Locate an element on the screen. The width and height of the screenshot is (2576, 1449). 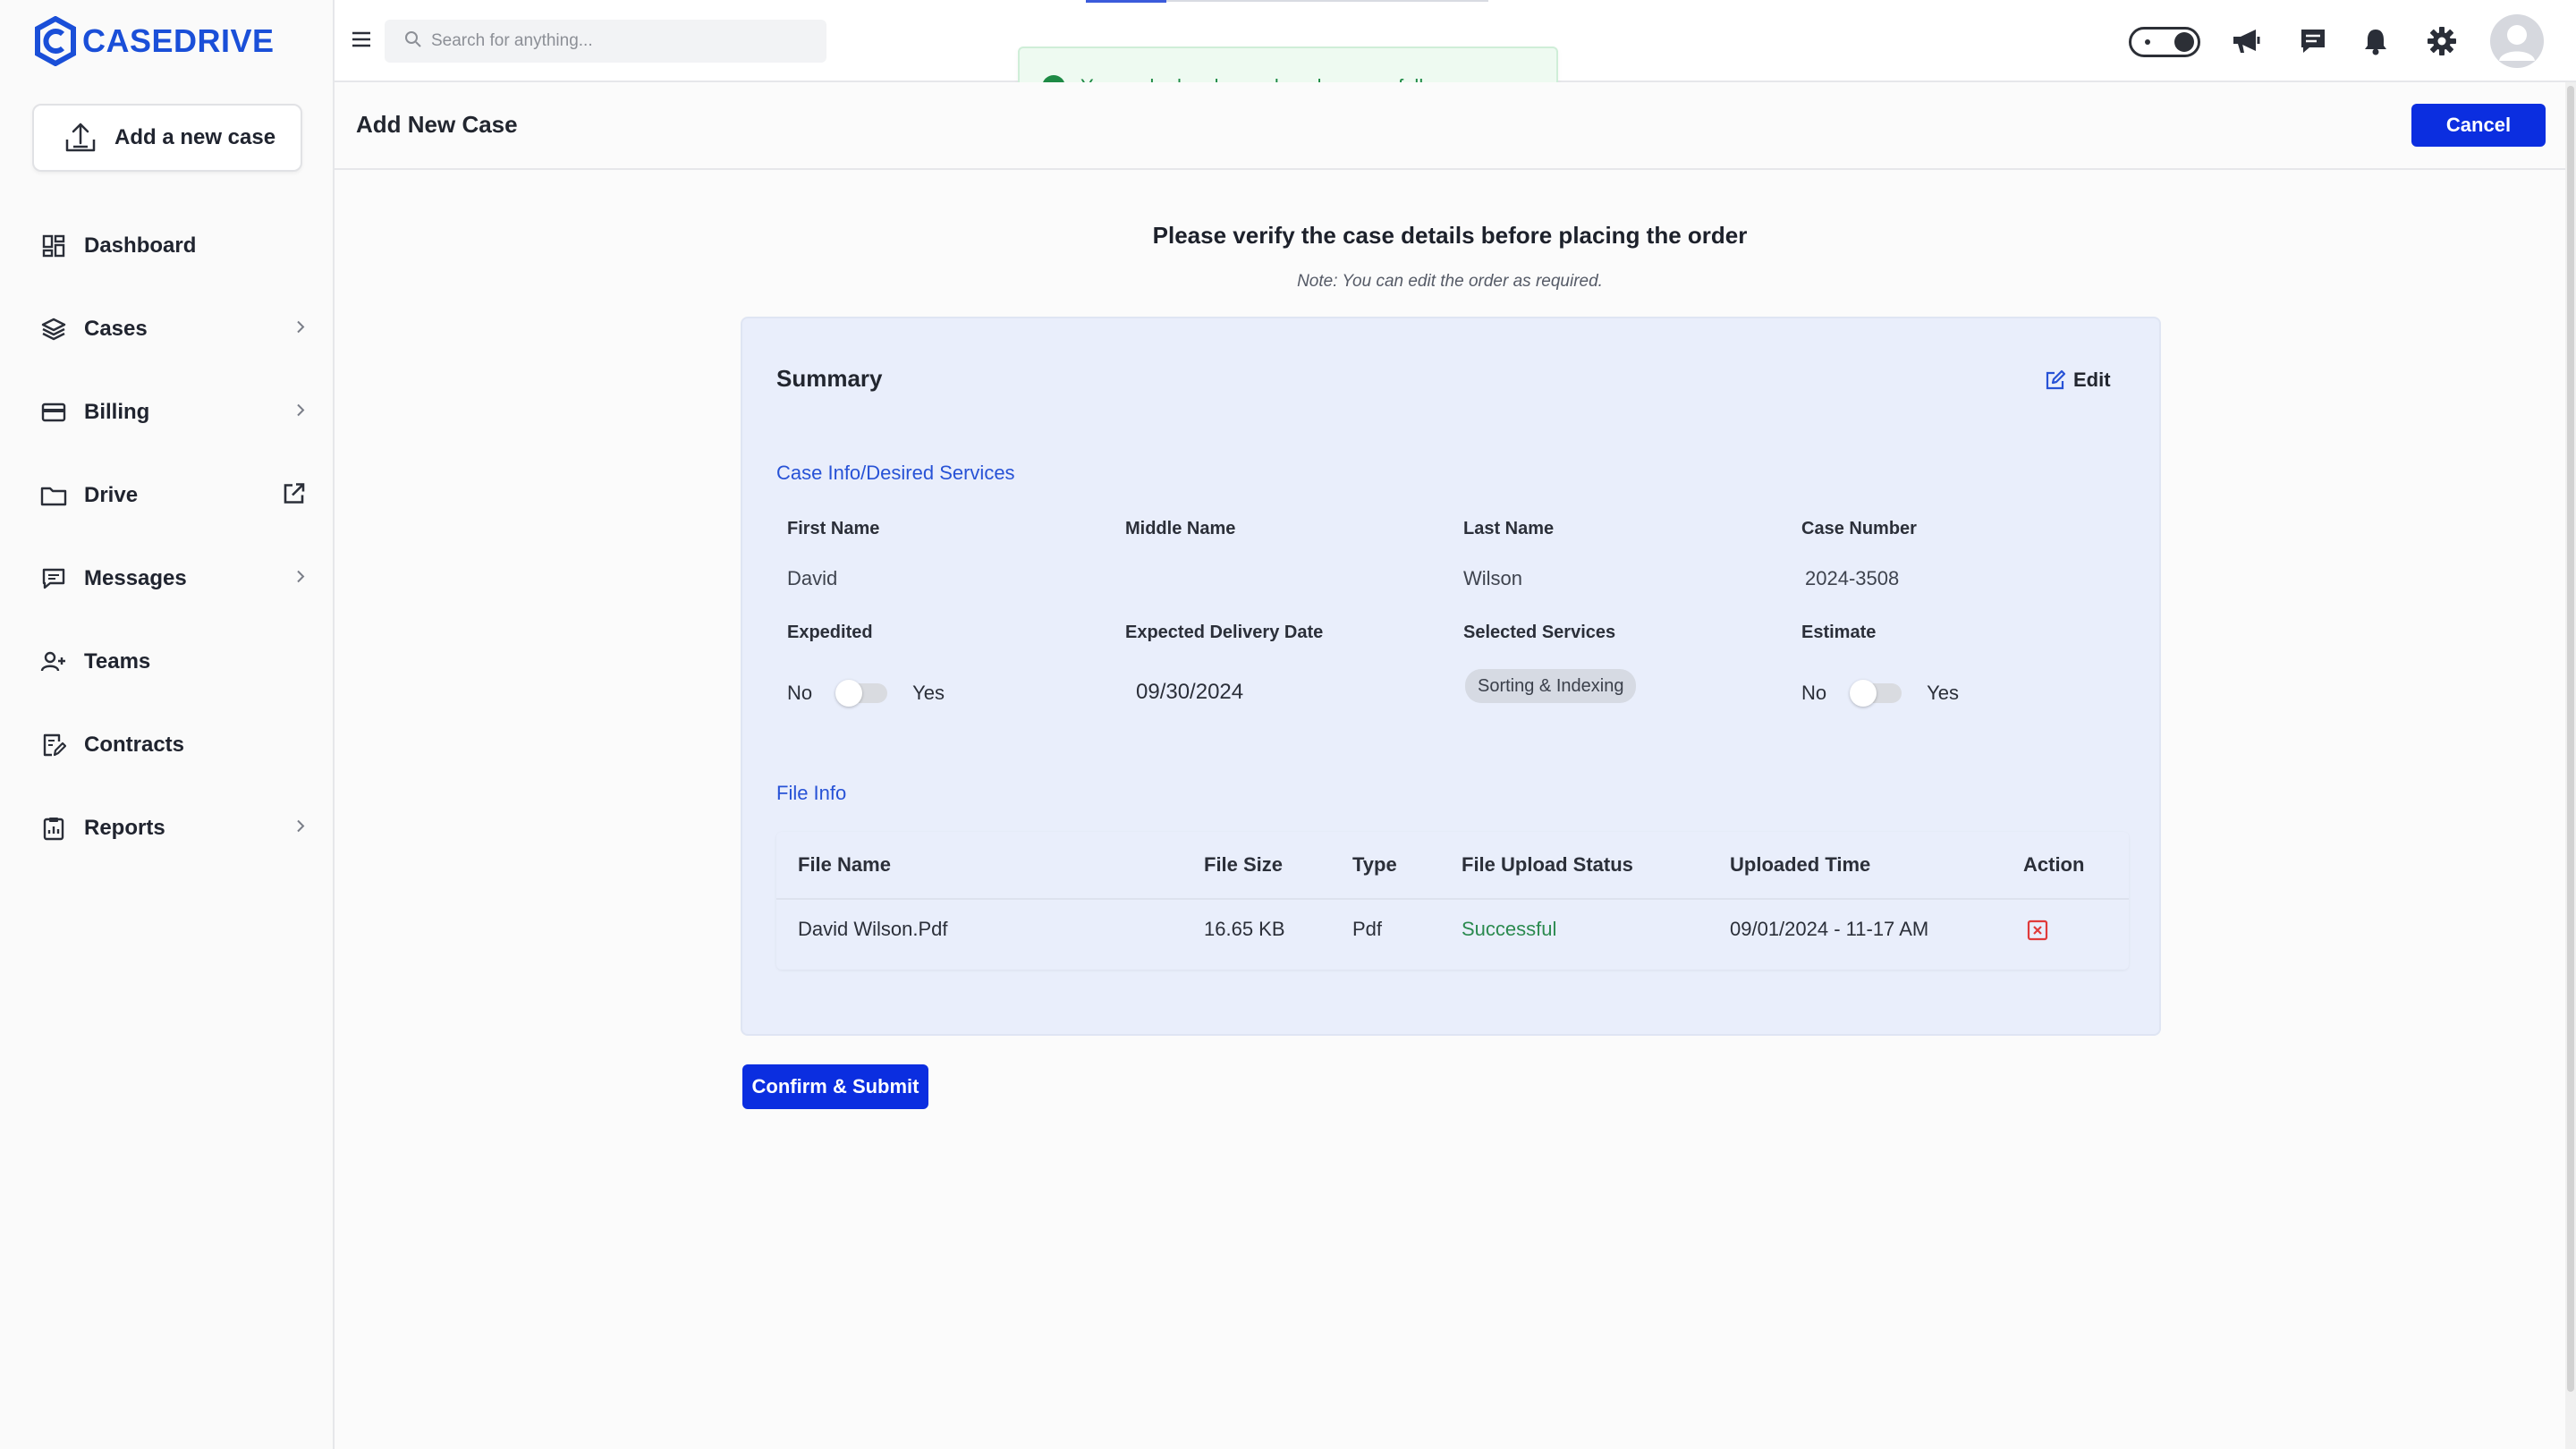
sidebar-item-label: Cases is located at coordinates (116, 328).